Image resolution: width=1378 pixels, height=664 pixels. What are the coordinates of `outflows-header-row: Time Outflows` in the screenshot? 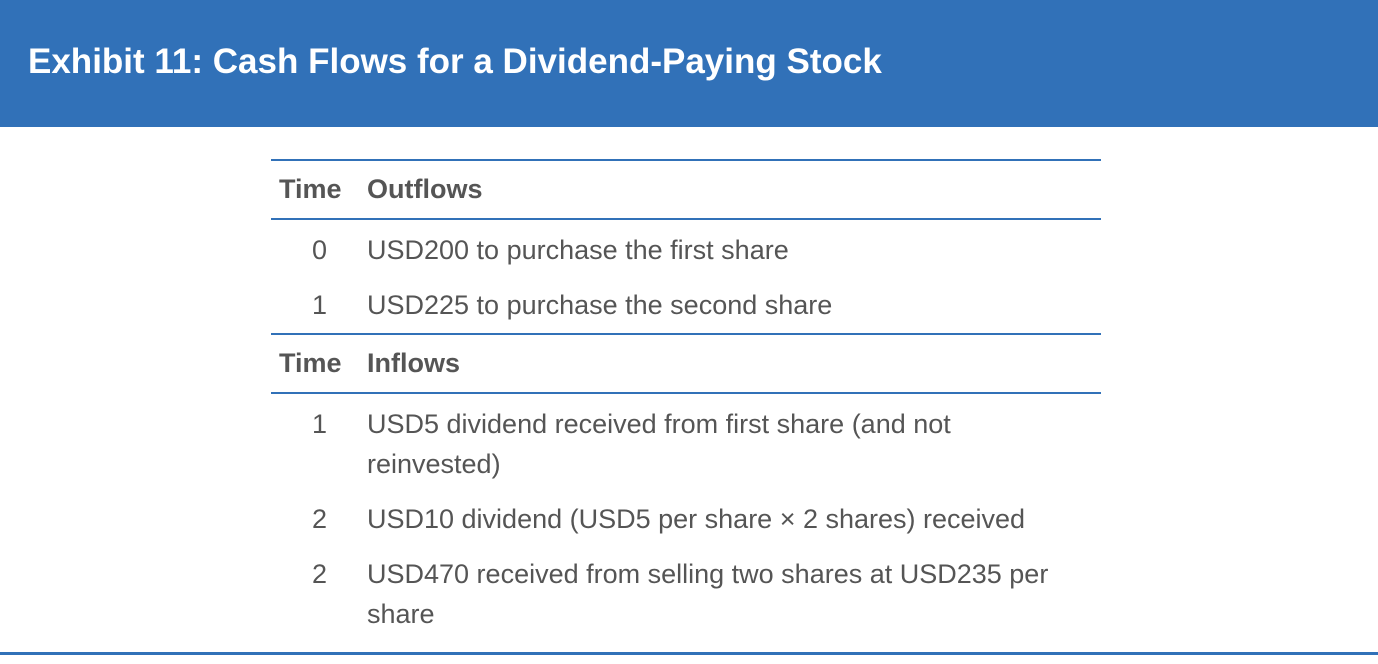 It's located at (686, 189).